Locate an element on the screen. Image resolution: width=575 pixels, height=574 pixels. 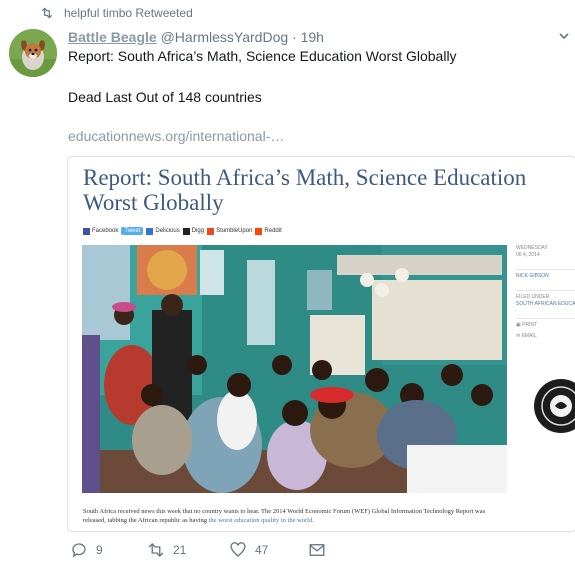
tweet-actions: 9 21 47 is located at coordinates (198, 550).